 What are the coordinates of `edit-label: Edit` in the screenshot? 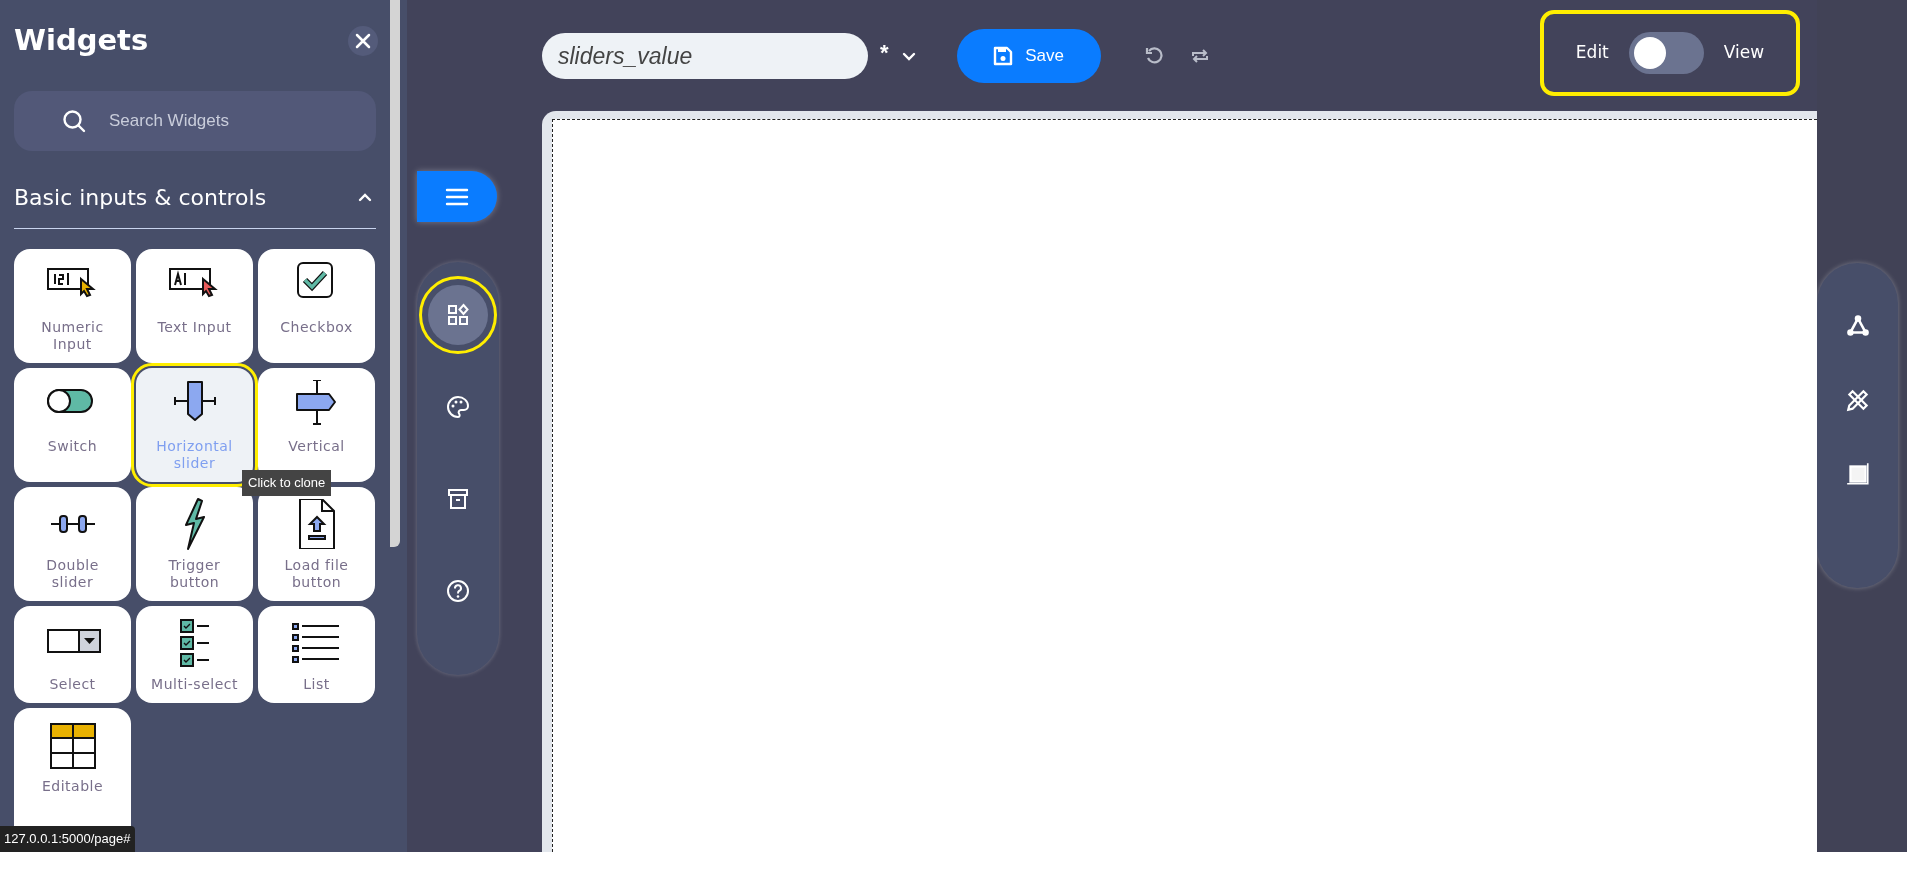 It's located at (1592, 53).